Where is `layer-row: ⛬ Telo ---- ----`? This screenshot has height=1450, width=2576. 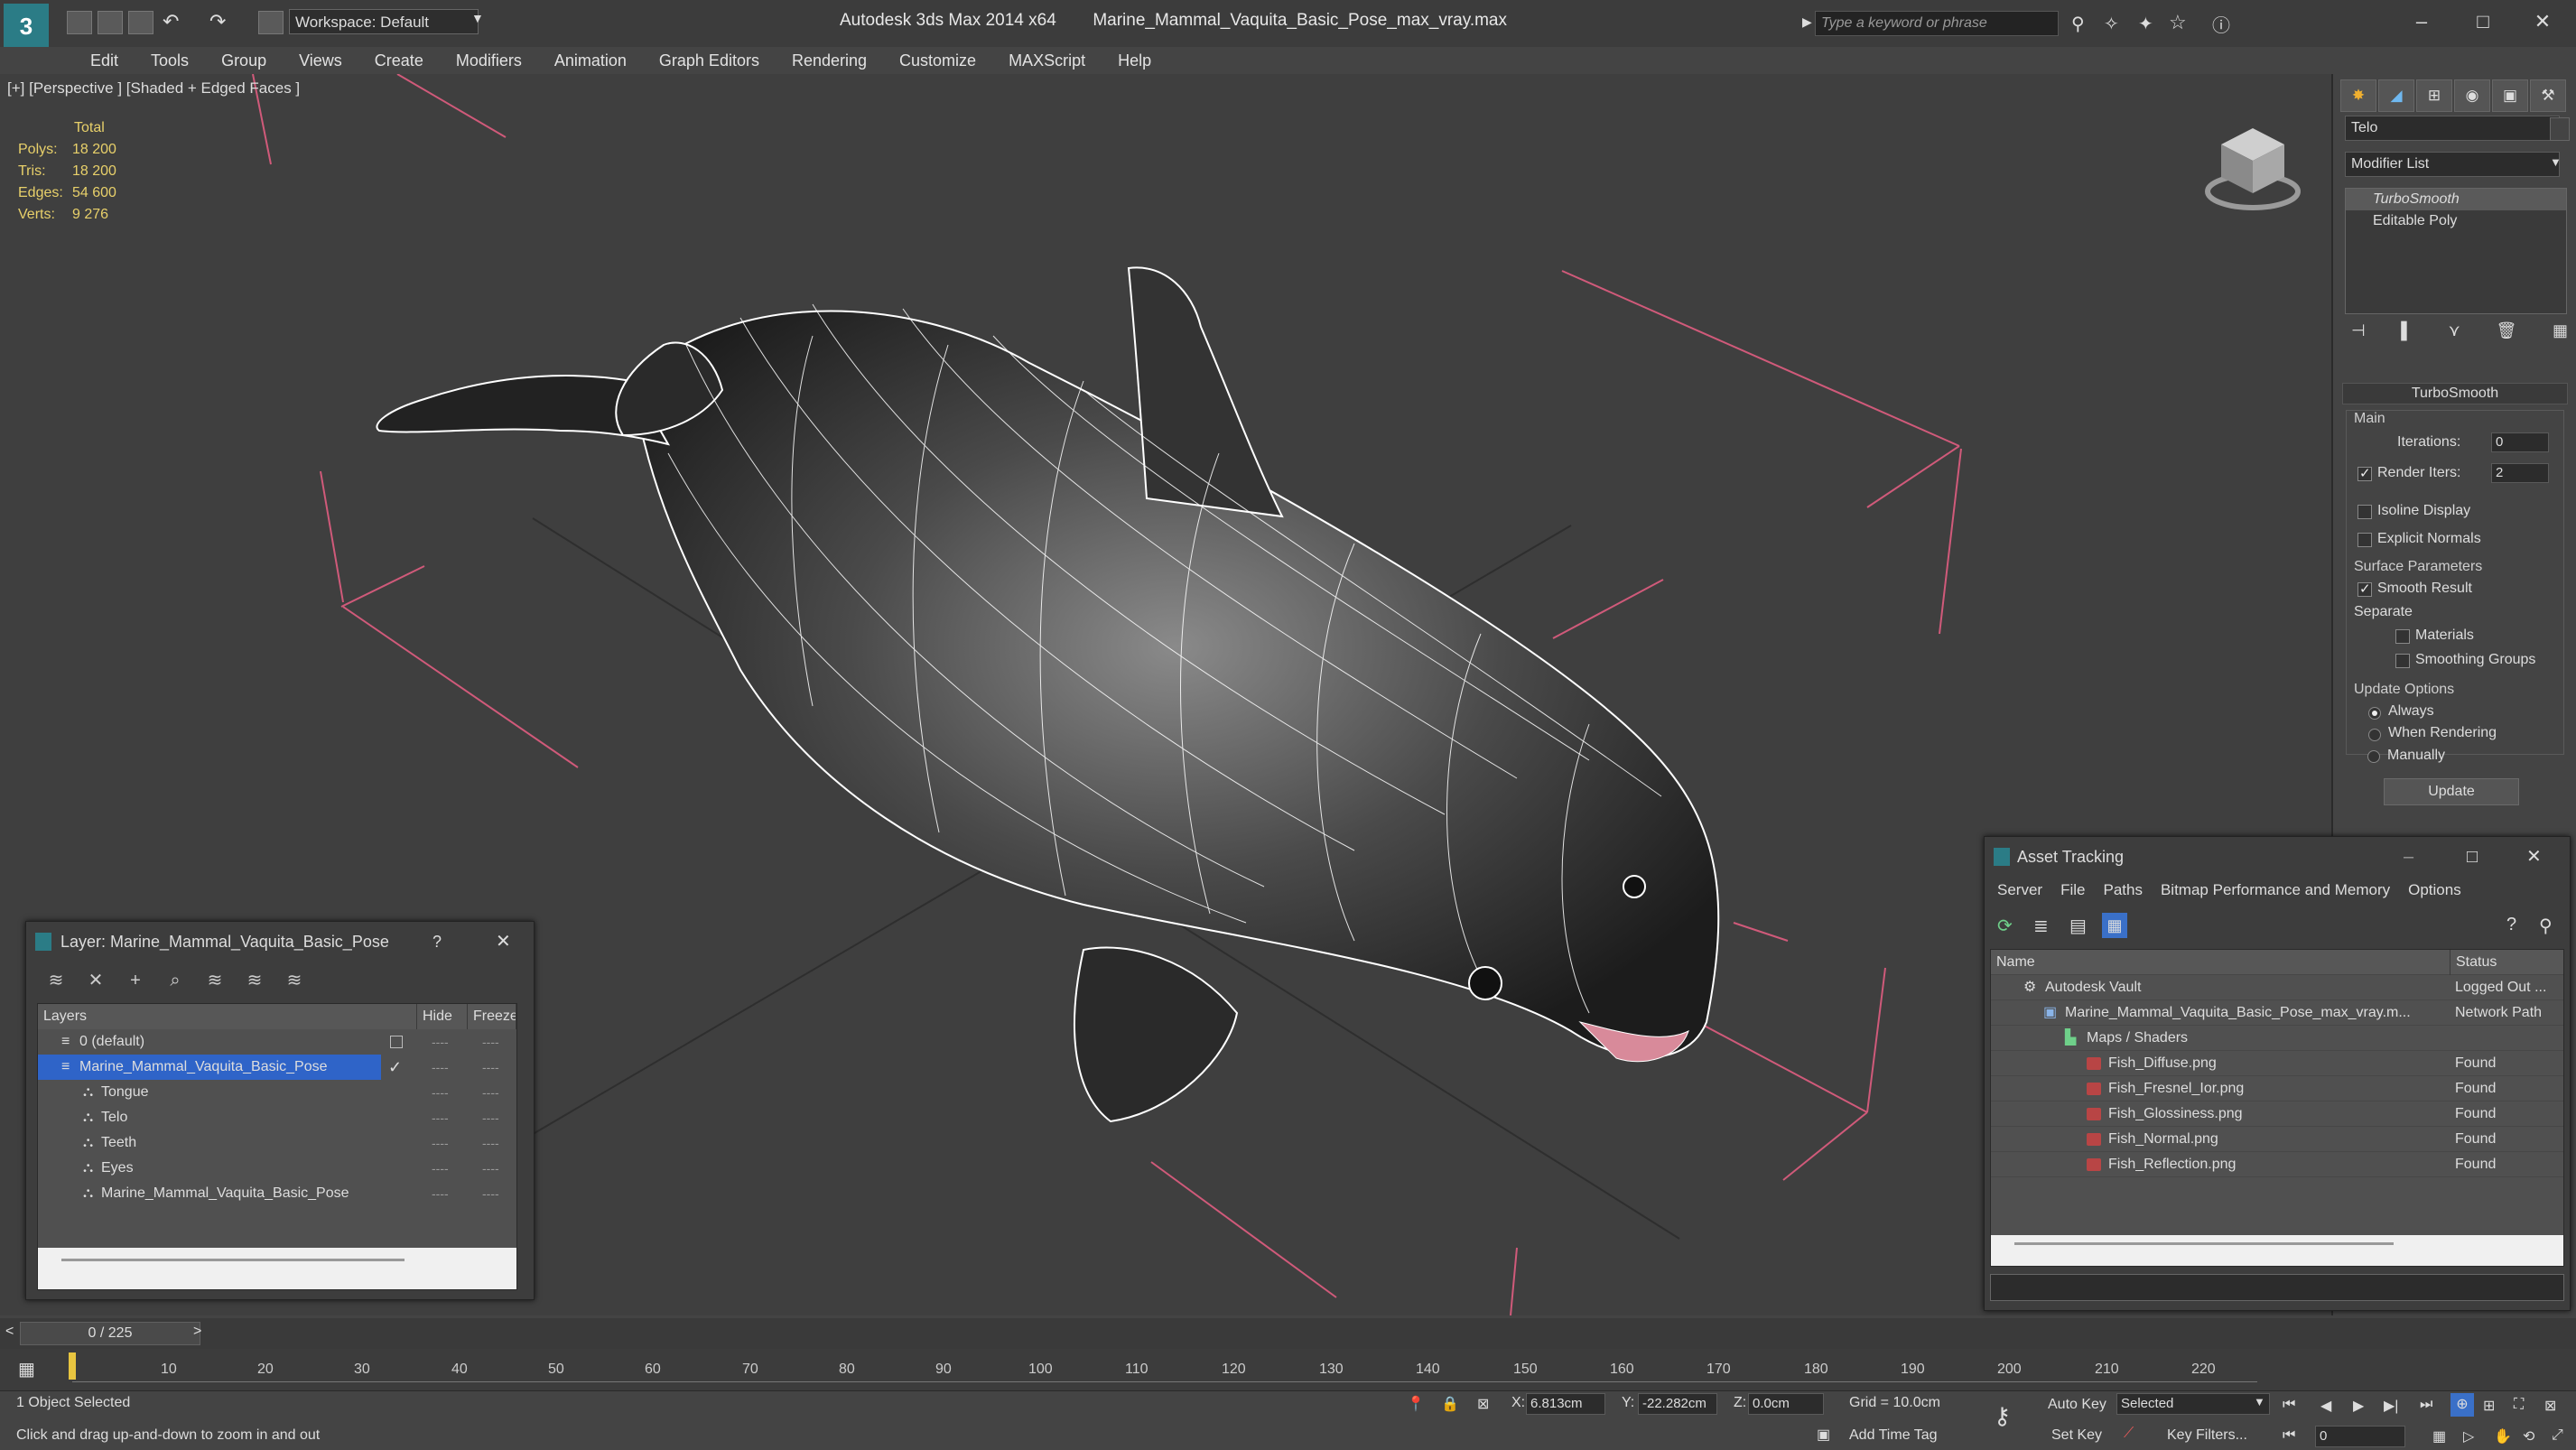 layer-row: ⛬ Telo ---- ---- is located at coordinates (277, 1117).